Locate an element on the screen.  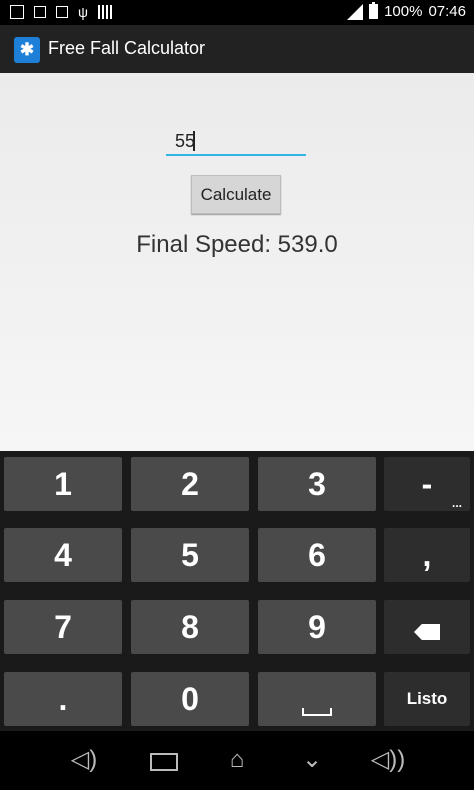
app-title: Free Fall Calculator is located at coordinates (127, 48).